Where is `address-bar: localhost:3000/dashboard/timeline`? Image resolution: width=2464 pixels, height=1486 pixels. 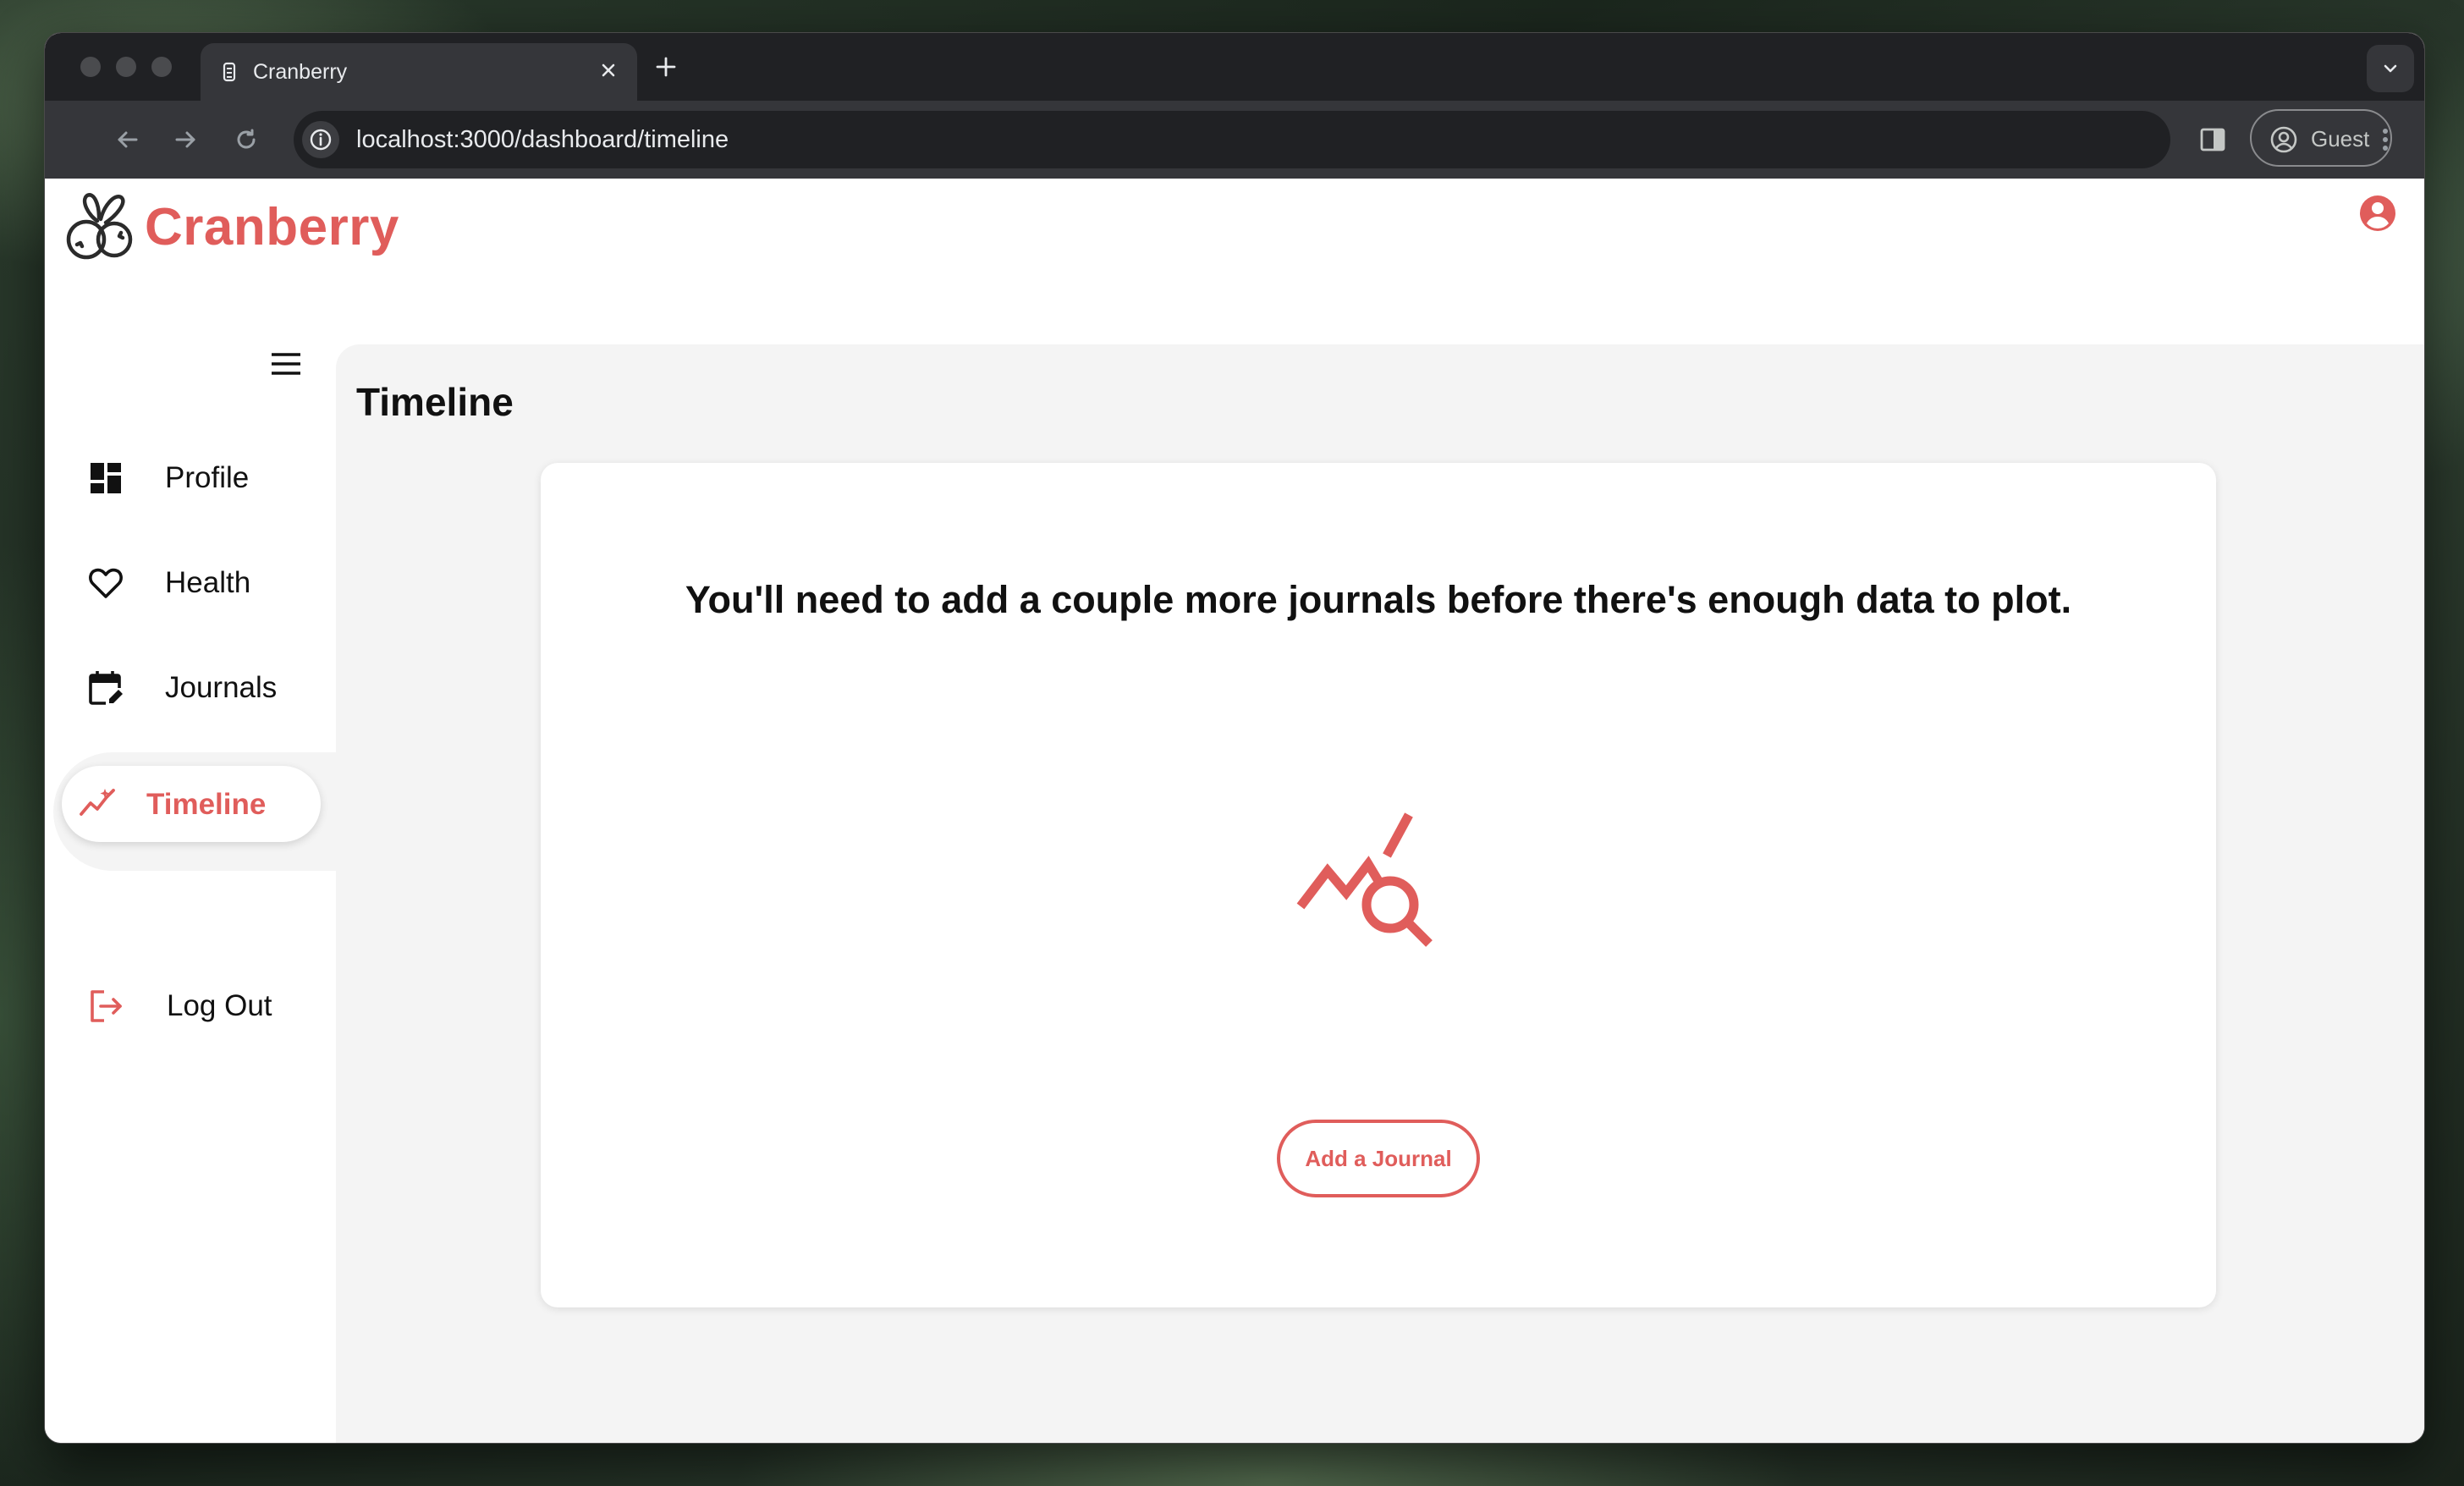
address-bar: localhost:3000/dashboard/timeline is located at coordinates (1232, 139).